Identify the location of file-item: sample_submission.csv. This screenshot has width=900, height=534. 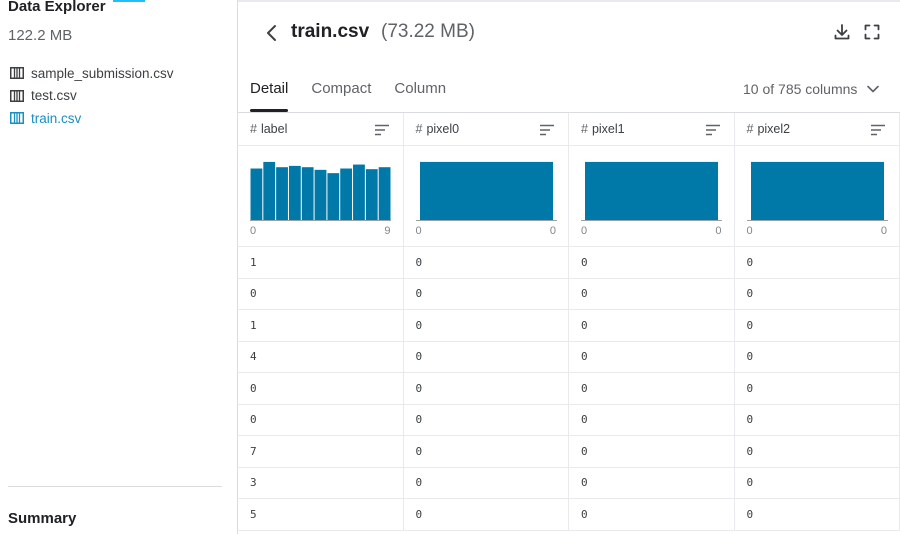
(92, 73).